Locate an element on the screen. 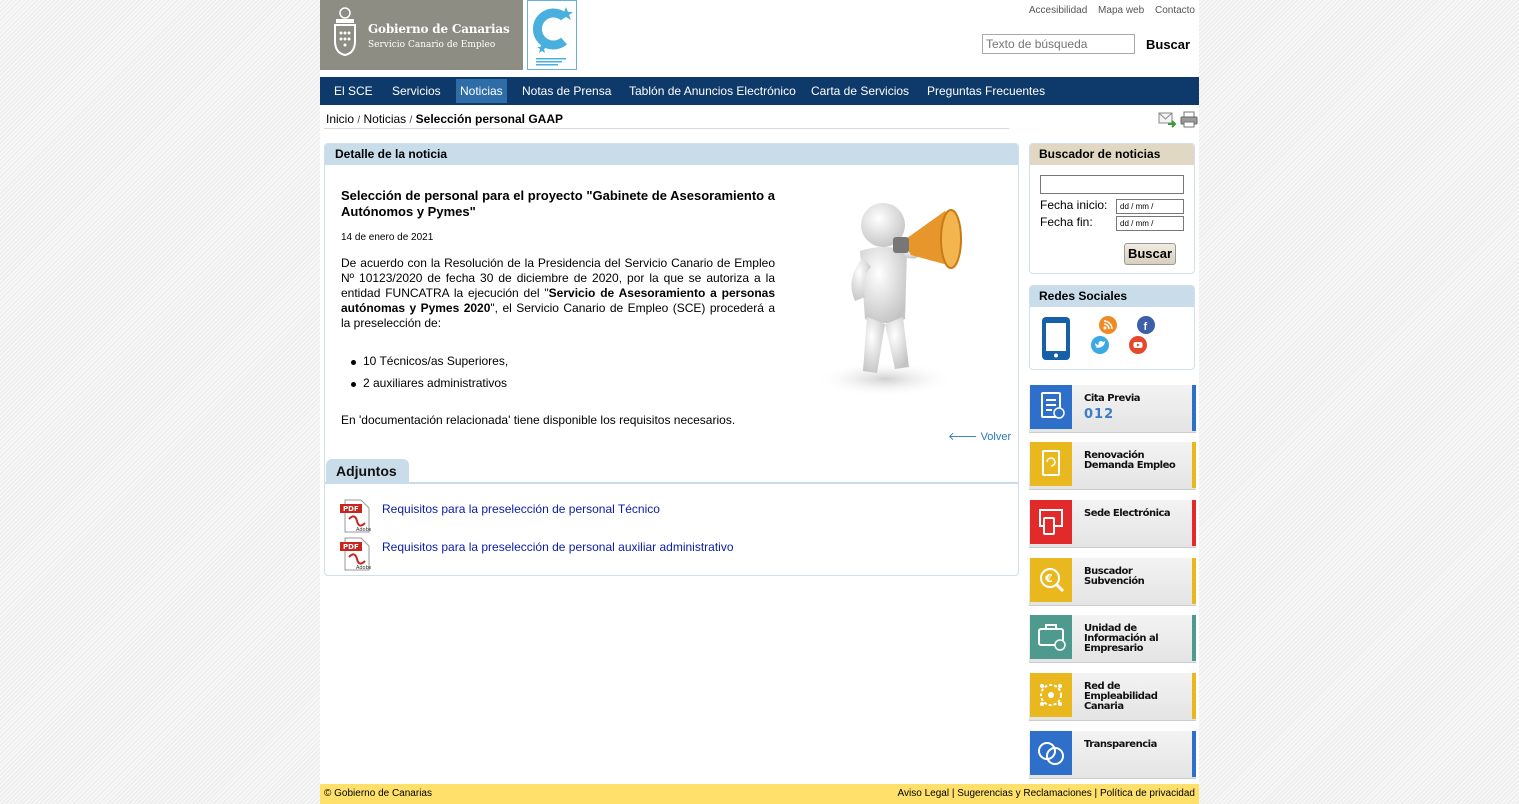  renewal-icon is located at coordinates (1051, 464).